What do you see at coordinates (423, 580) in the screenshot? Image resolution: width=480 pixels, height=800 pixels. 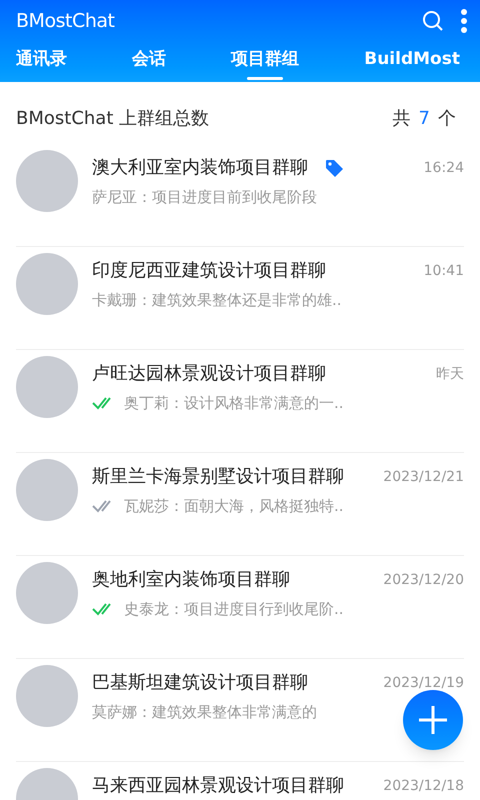 I see `message-time: 2023/12/20` at bounding box center [423, 580].